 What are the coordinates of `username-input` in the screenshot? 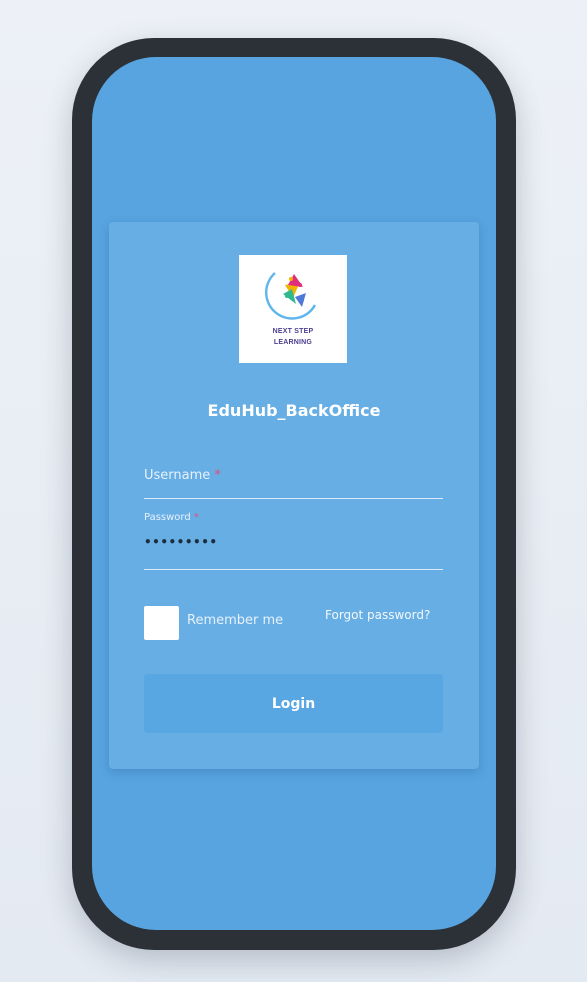 It's located at (293, 498).